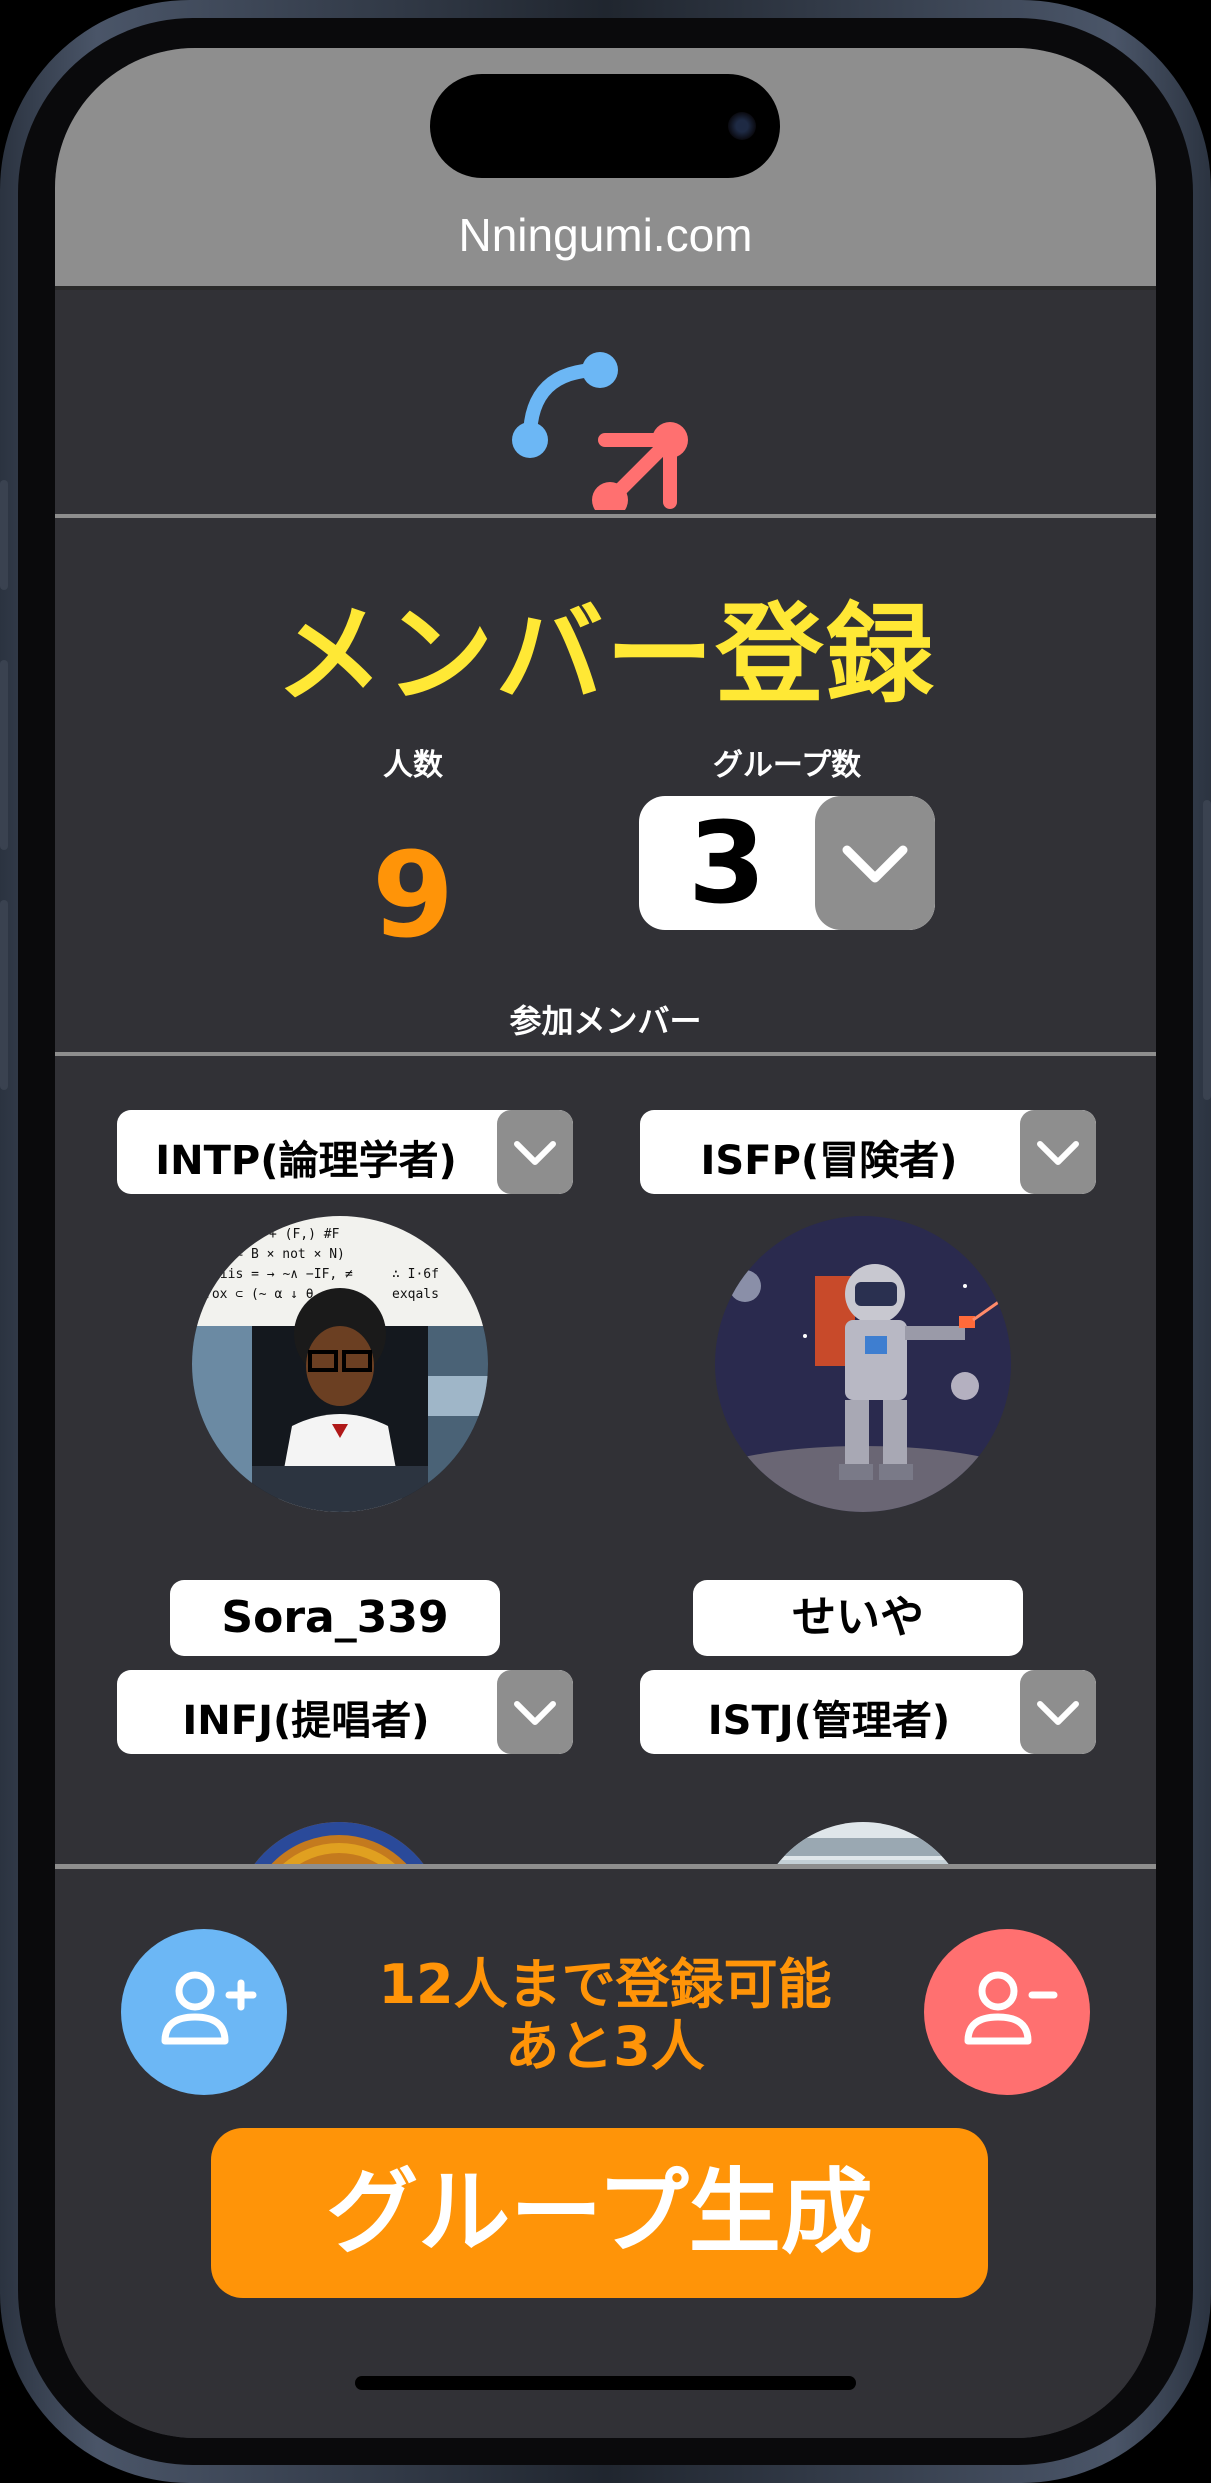 This screenshot has width=1211, height=2483. Describe the element at coordinates (829, 1721) in the screenshot. I see `personality-value: ISTJ(管理者)` at that location.